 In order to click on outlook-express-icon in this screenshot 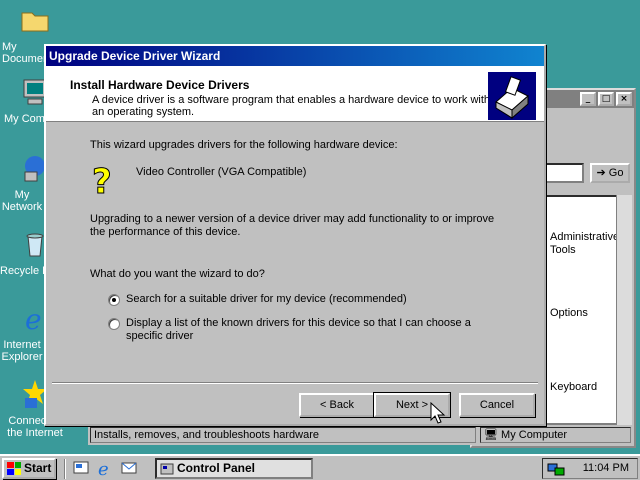, I will do `click(129, 468)`.